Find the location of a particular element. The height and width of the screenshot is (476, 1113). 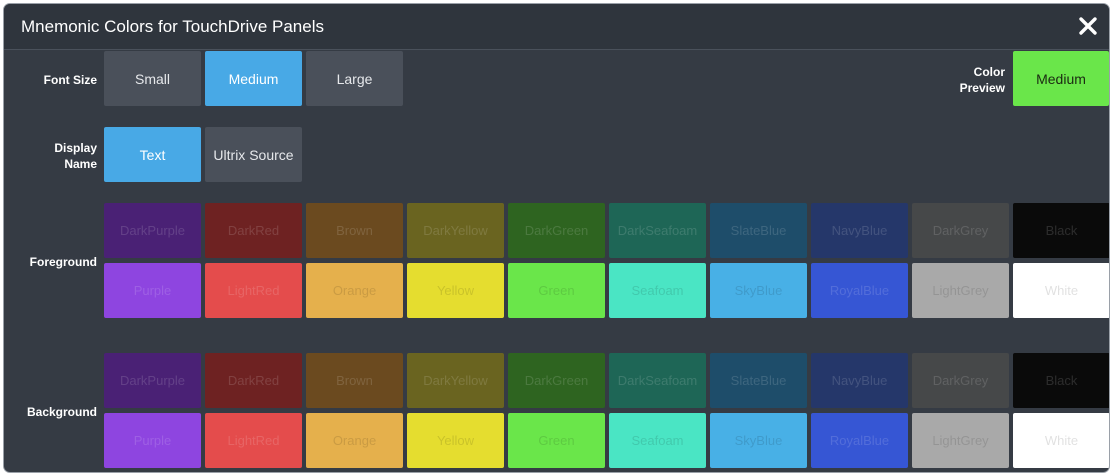

background-swatch-dark-red: DarkRed is located at coordinates (253, 380).